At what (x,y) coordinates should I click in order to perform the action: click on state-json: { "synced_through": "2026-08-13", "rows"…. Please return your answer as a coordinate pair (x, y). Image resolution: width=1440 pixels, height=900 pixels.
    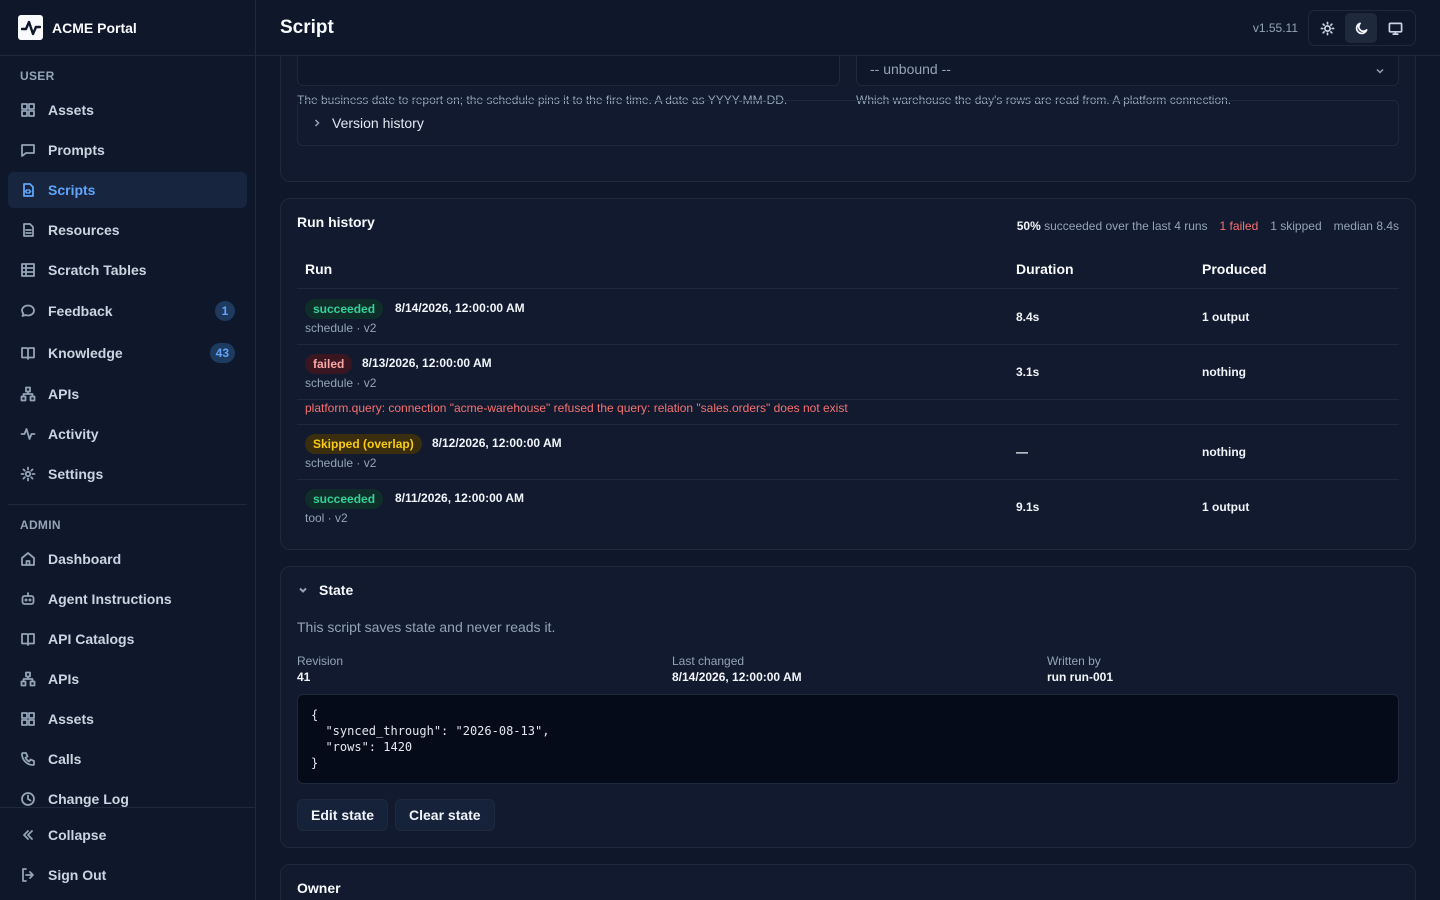
    Looking at the image, I should click on (848, 739).